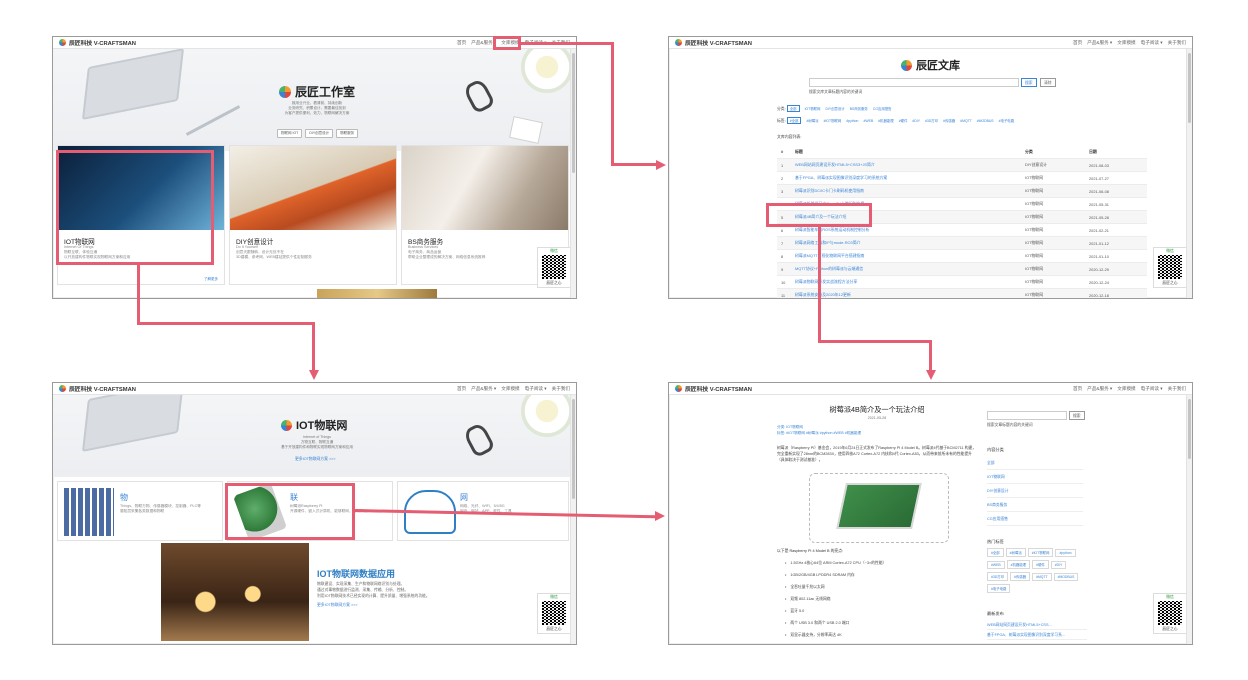 This screenshot has width=1248, height=680. I want to click on tag-filter-item: #python, so click(852, 121).